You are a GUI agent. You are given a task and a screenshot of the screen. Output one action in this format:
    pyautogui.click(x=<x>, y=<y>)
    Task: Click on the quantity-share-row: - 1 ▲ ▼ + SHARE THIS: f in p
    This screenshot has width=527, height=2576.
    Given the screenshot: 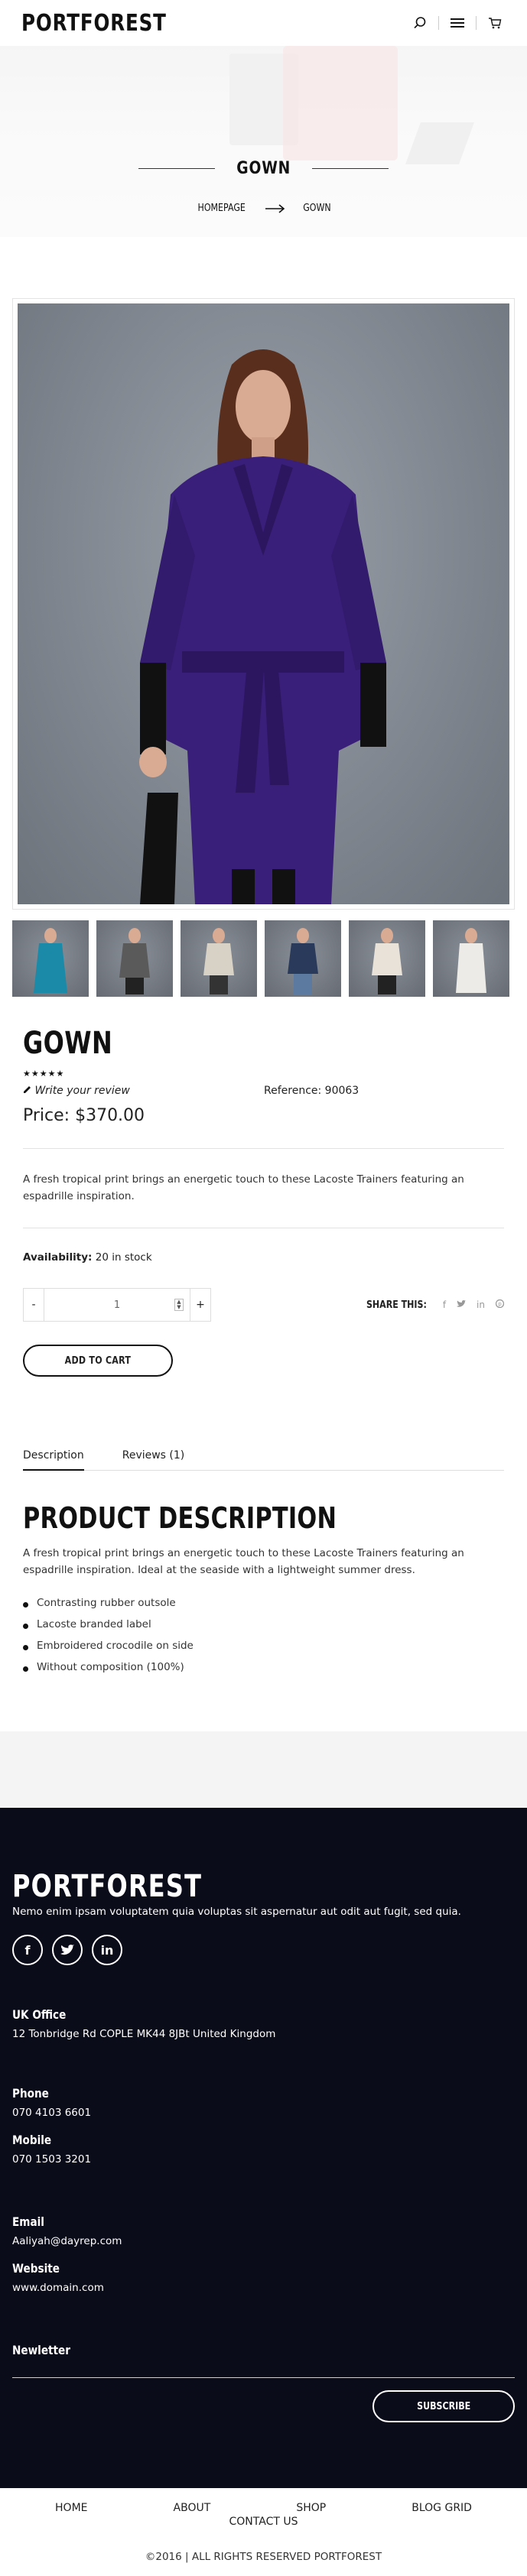 What is the action you would take?
    pyautogui.click(x=264, y=1305)
    